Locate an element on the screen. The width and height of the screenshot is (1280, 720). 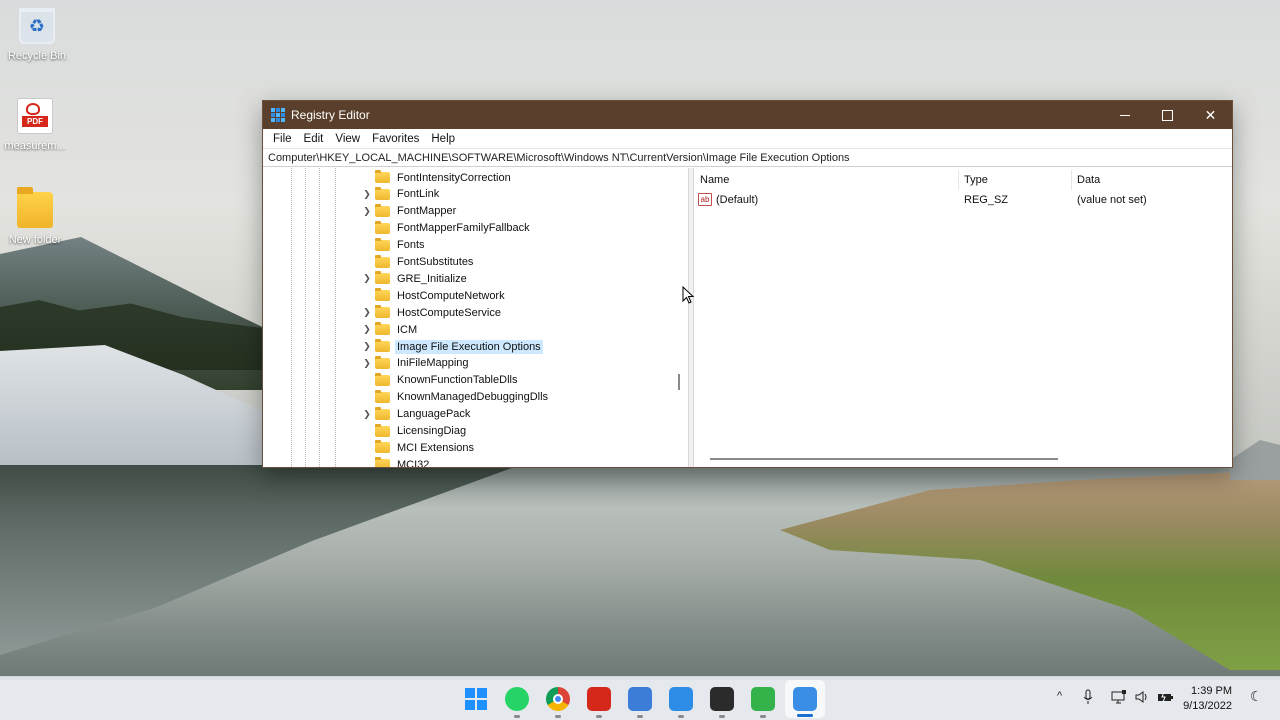
tree-item: FontMapperFamilyFallback is located at coordinates (446, 228).